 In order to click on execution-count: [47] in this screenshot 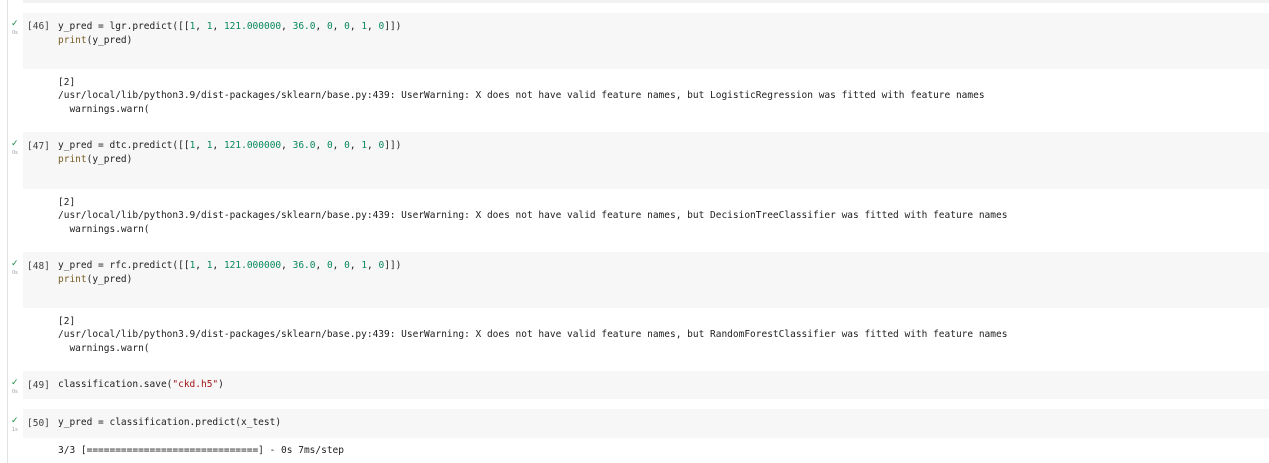, I will do `click(38, 146)`.